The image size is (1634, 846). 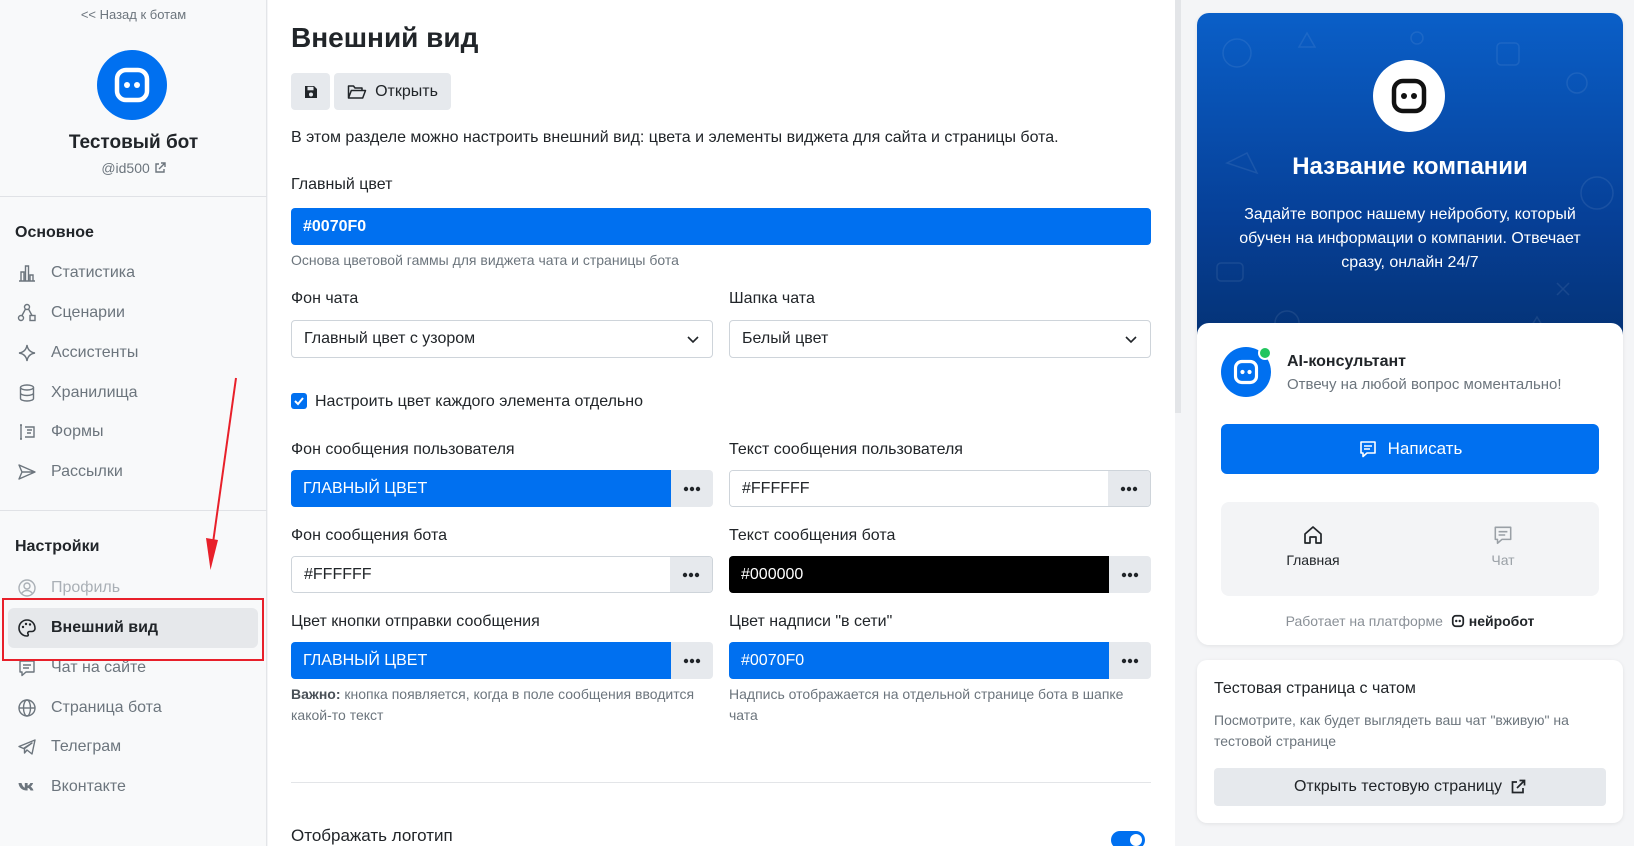 What do you see at coordinates (88, 312) in the screenshot?
I see `sidebar-item-label: Сценарии` at bounding box center [88, 312].